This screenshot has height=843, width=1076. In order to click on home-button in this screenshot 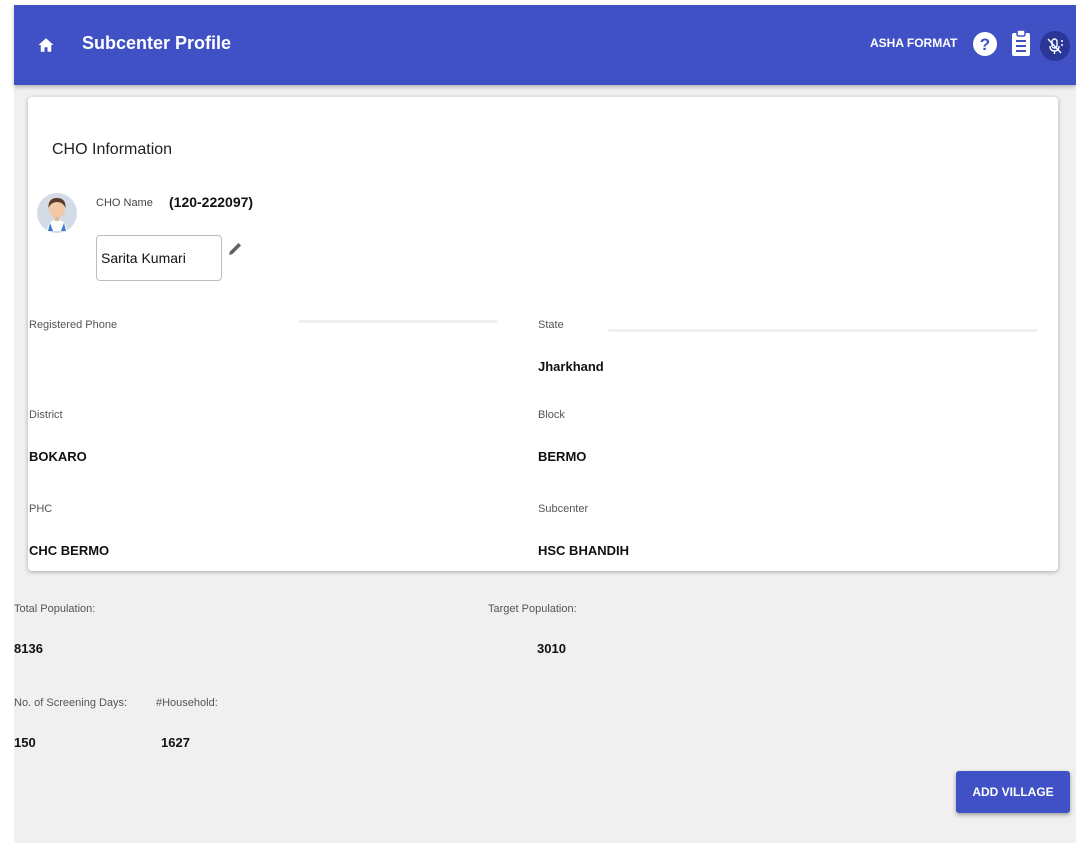, I will do `click(46, 45)`.